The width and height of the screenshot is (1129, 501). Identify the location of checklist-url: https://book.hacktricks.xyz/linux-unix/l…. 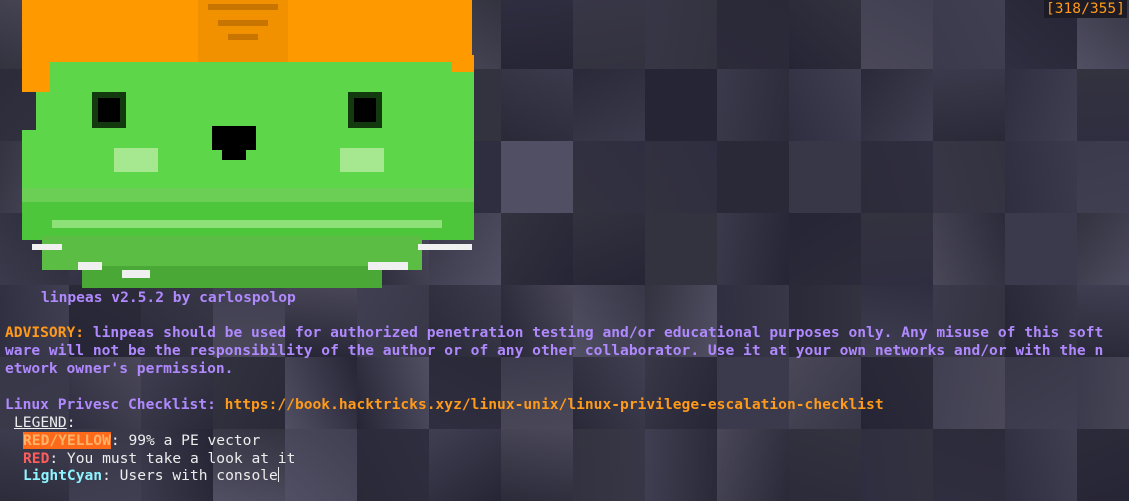
(554, 404).